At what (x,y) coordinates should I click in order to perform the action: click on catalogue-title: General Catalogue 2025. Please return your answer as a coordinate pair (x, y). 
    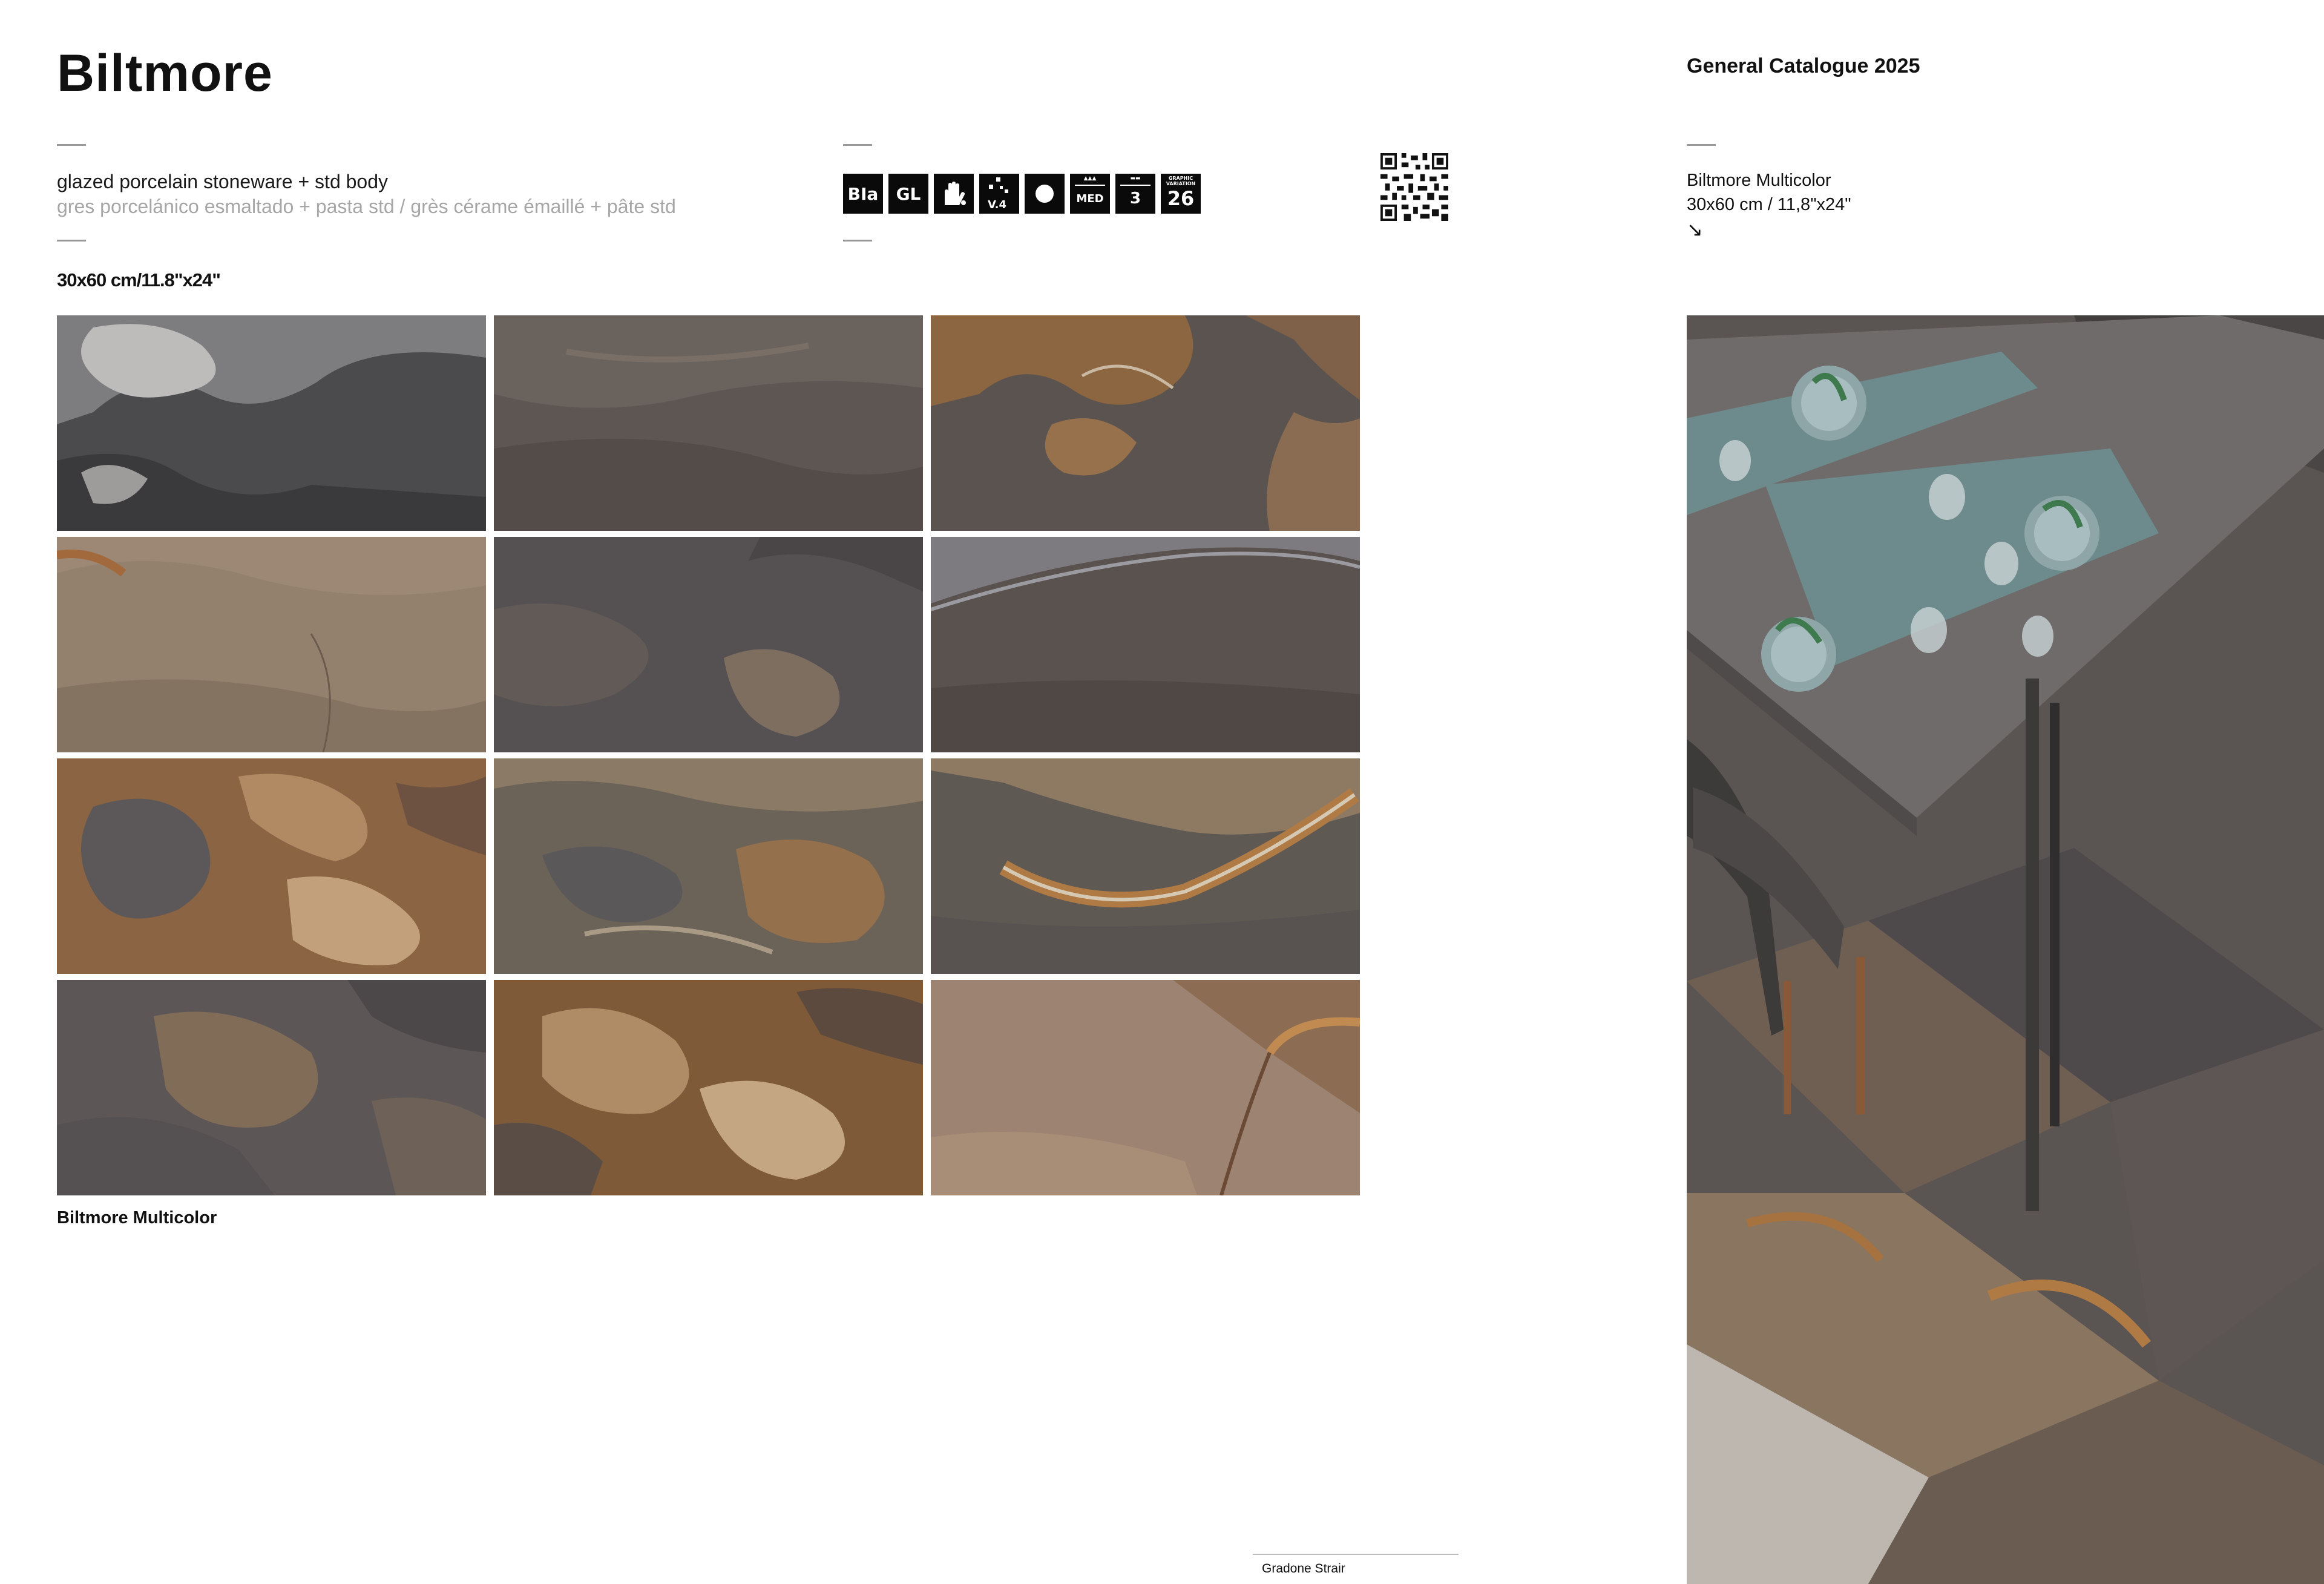
    Looking at the image, I should click on (1803, 65).